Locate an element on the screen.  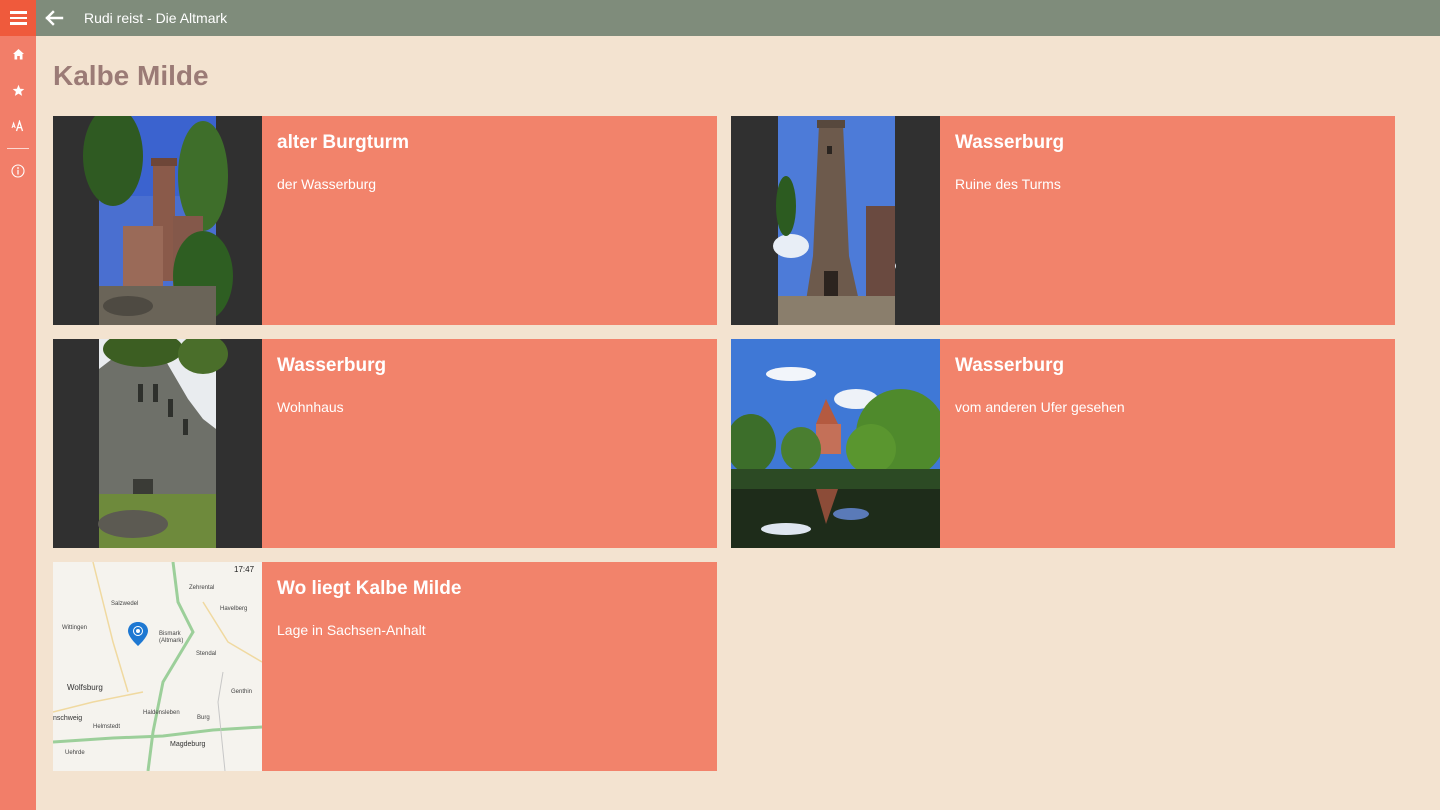
home-icon is located at coordinates (18, 53).